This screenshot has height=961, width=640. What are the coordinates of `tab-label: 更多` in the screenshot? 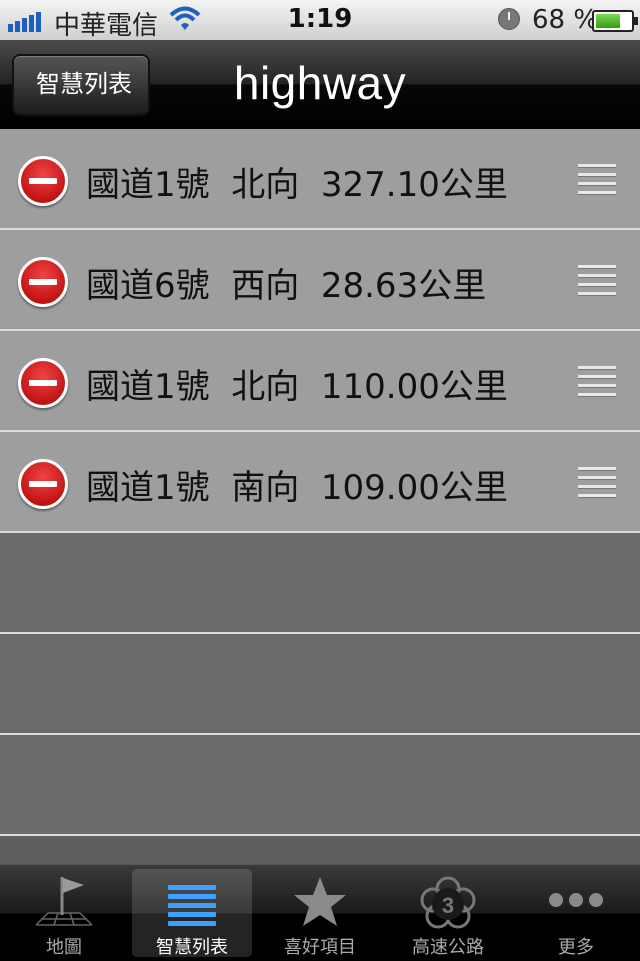 It's located at (576, 947).